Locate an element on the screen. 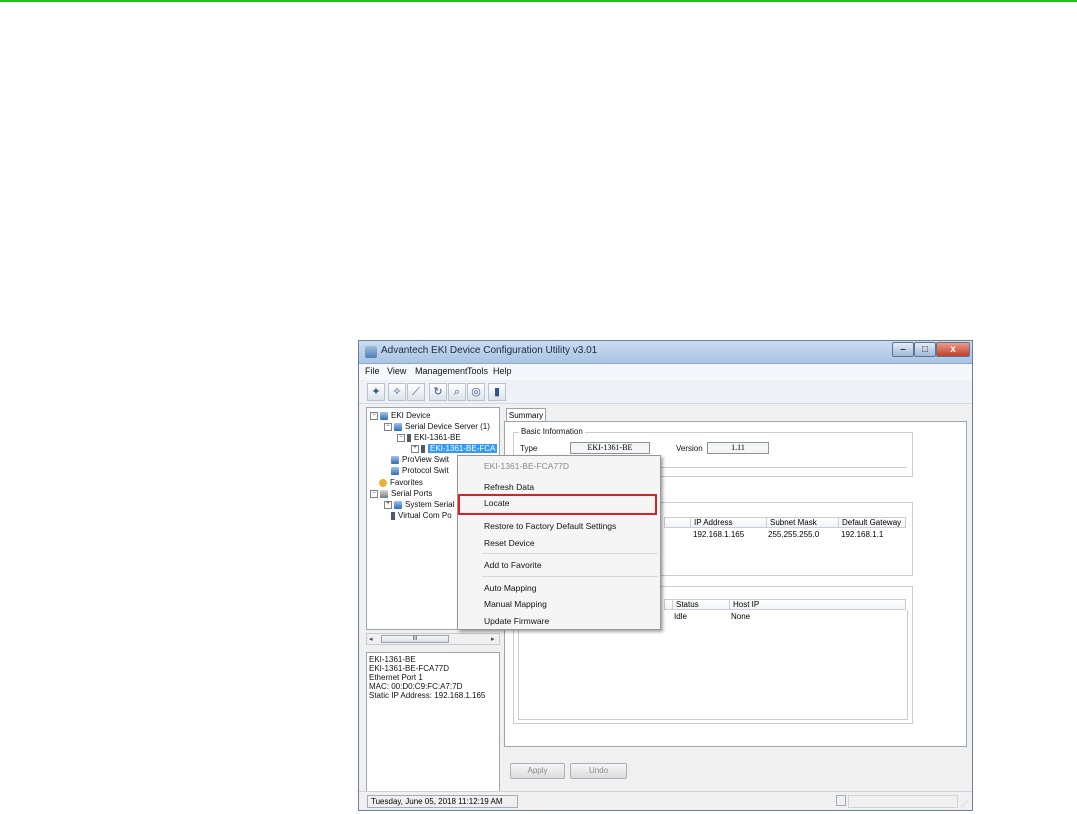 This screenshot has height=814, width=1077. menu-tools: Tools is located at coordinates (477, 371).